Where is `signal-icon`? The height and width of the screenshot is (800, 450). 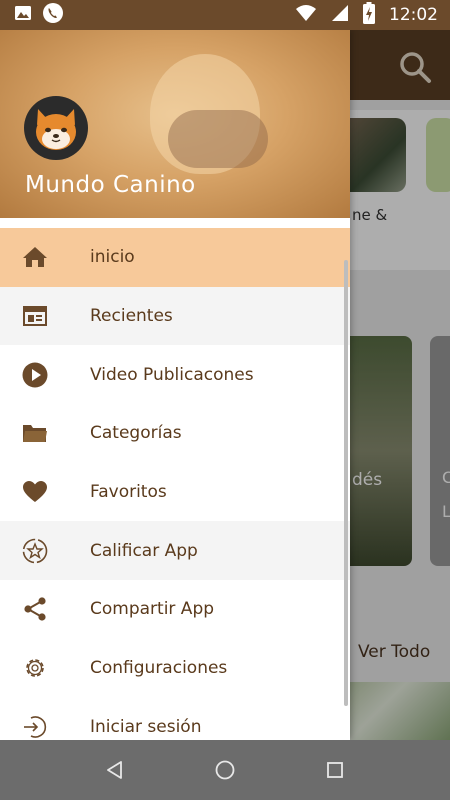
signal-icon is located at coordinates (340, 15).